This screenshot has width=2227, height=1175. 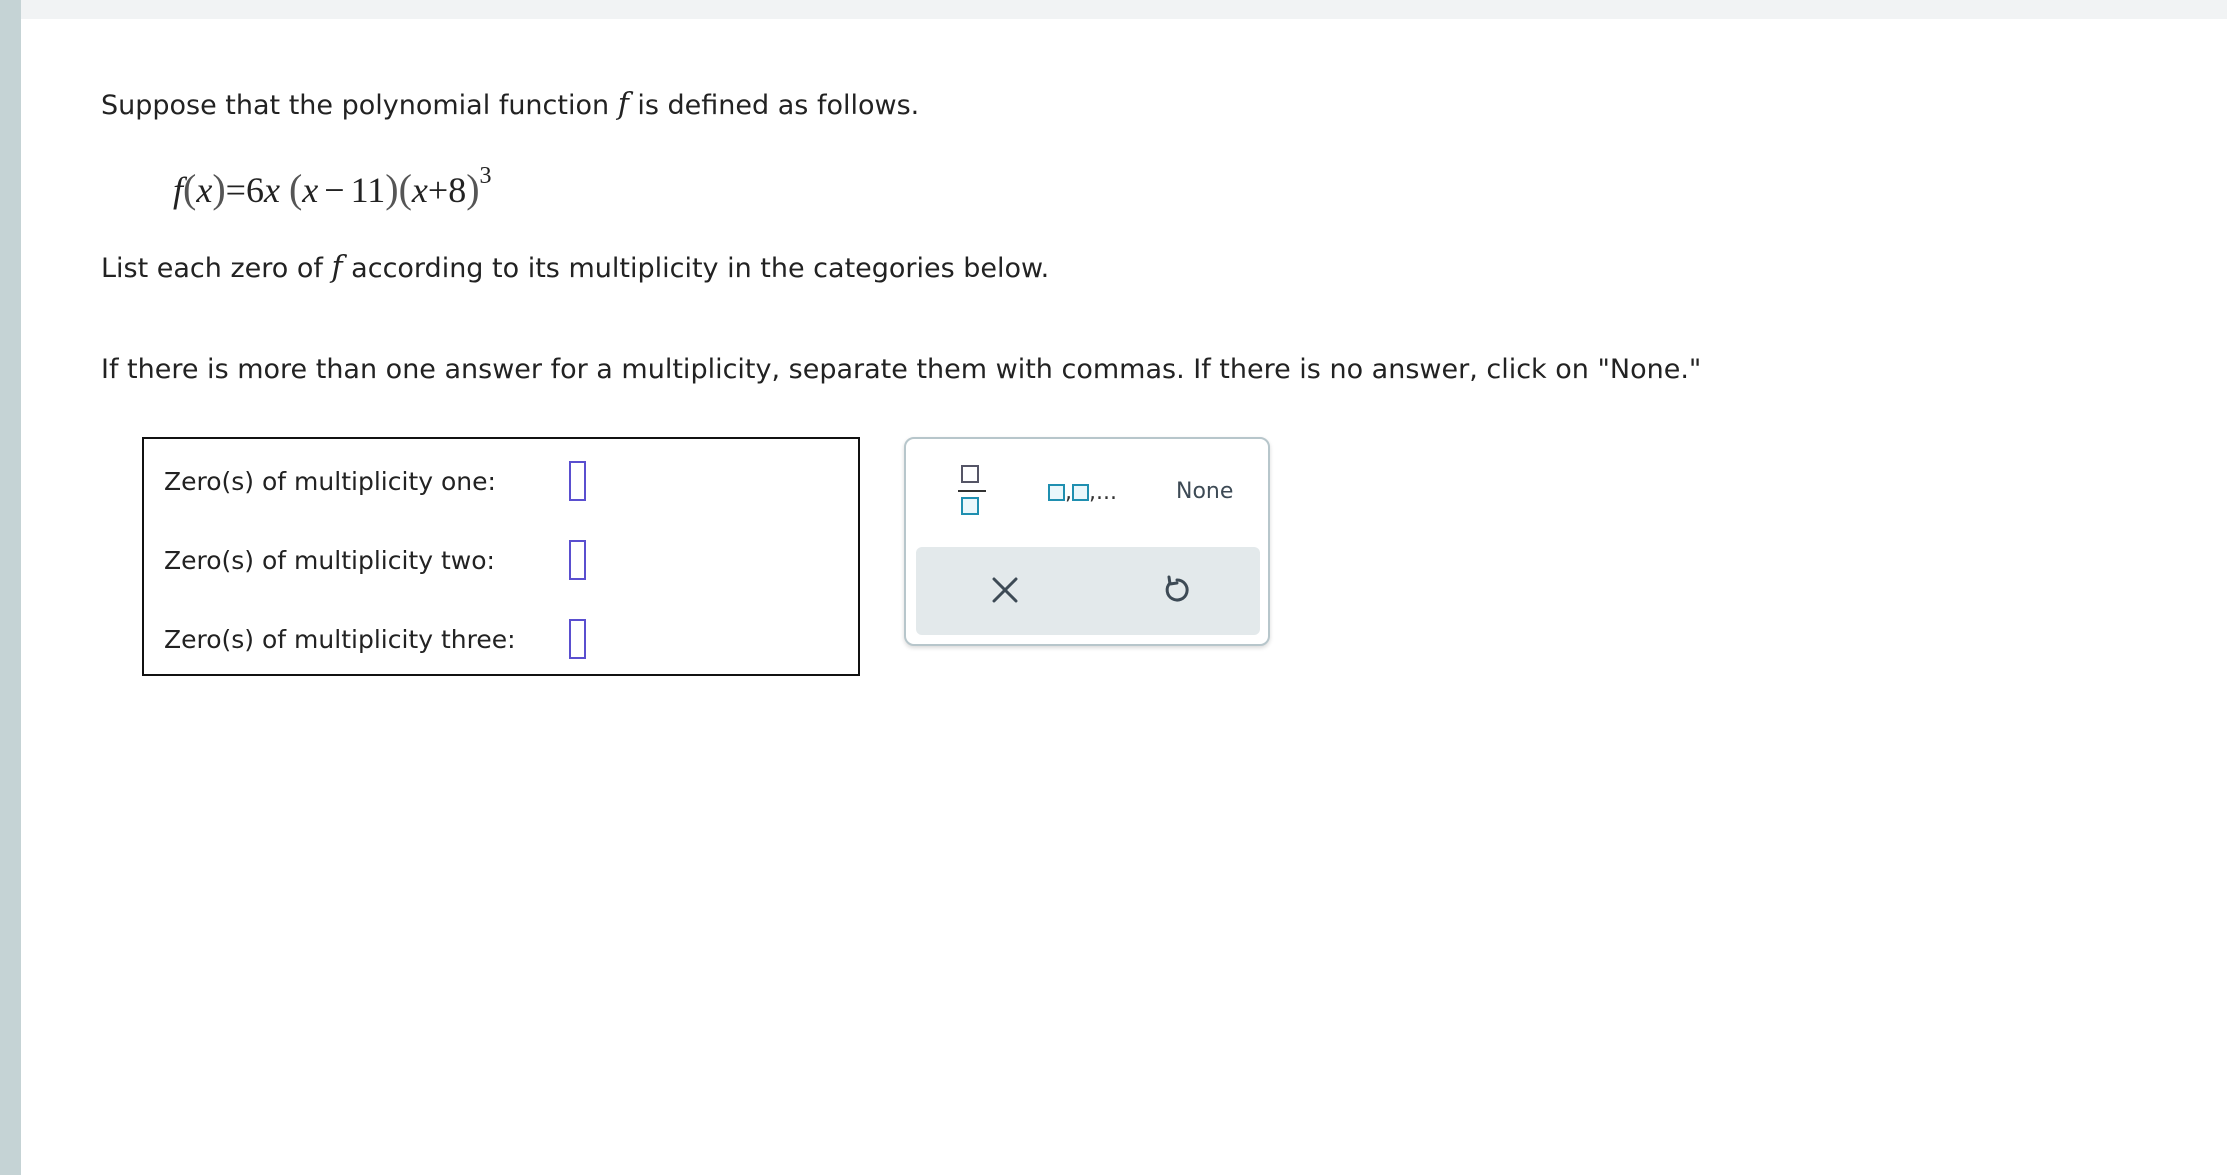 I want to click on formula-const: 11, so click(x=368, y=190).